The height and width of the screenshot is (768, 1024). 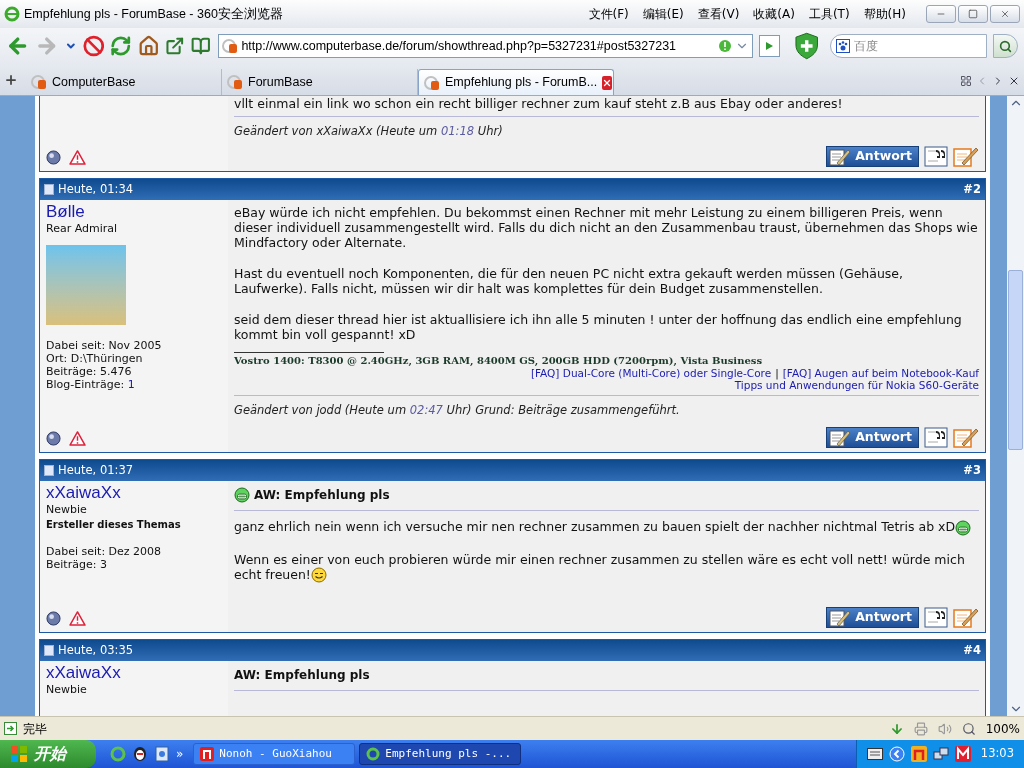 What do you see at coordinates (104, 345) in the screenshot?
I see `user-info-line: Dabei seit: Nov 2005` at bounding box center [104, 345].